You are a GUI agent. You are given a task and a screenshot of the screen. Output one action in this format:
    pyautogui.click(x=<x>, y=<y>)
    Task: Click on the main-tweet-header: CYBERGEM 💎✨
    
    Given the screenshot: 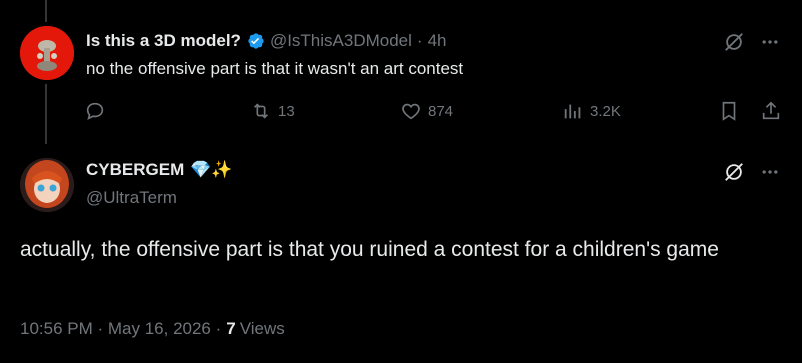 What is the action you would take?
    pyautogui.click(x=159, y=170)
    